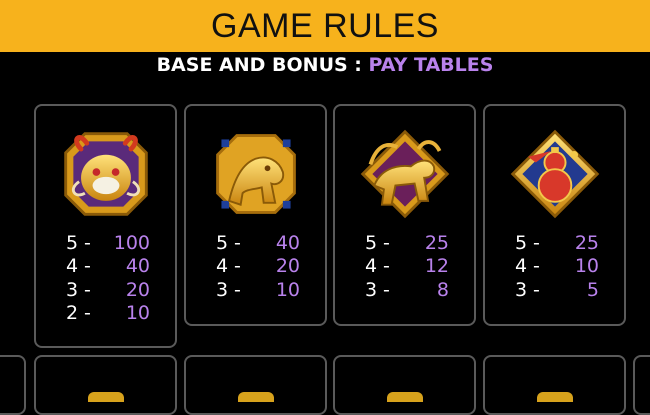  Describe the element at coordinates (105, 174) in the screenshot. I see `dragon-icon` at that location.